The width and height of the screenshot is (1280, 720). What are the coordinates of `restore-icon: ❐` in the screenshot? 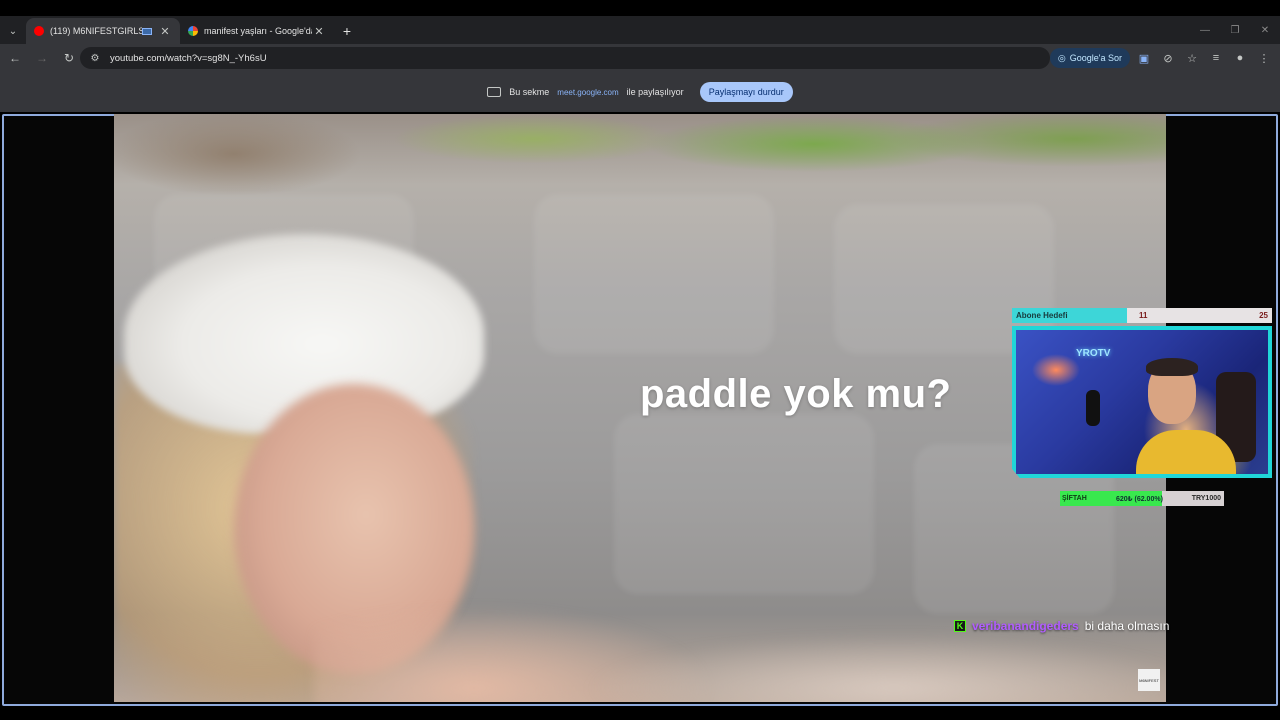 It's located at (1235, 30).